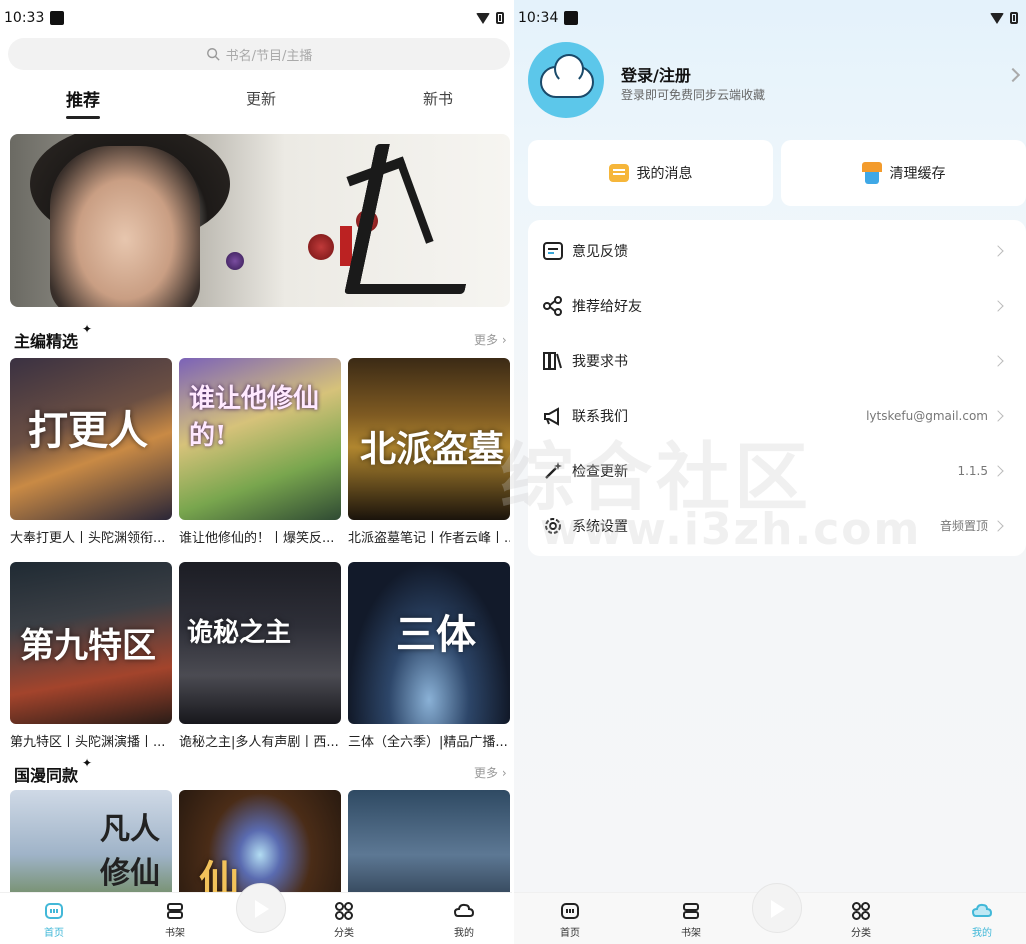 The width and height of the screenshot is (1026, 944). I want to click on search-input: 书名/节目/主播, so click(259, 54).